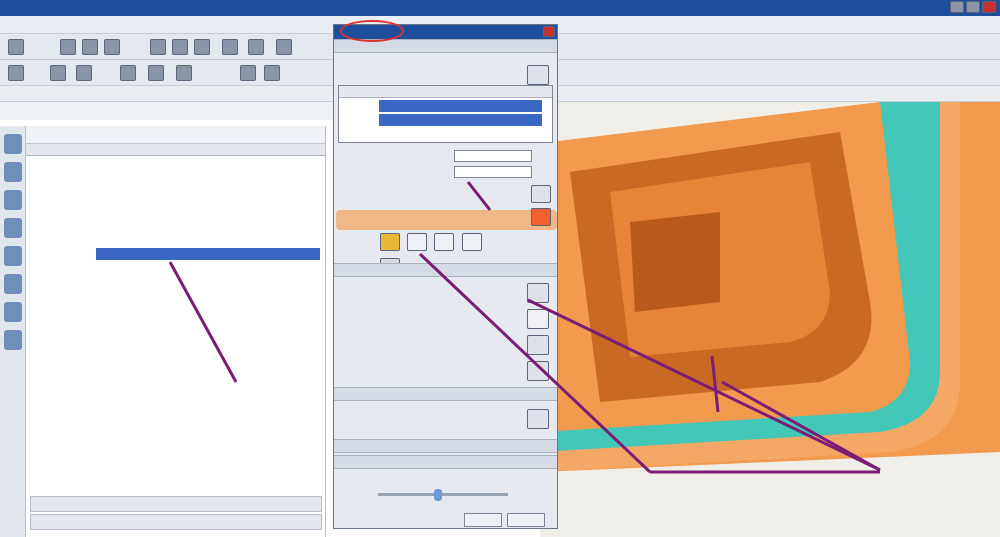 The image size is (1000, 537). Describe the element at coordinates (801, 426) in the screenshot. I see `arrow-edge` at that location.